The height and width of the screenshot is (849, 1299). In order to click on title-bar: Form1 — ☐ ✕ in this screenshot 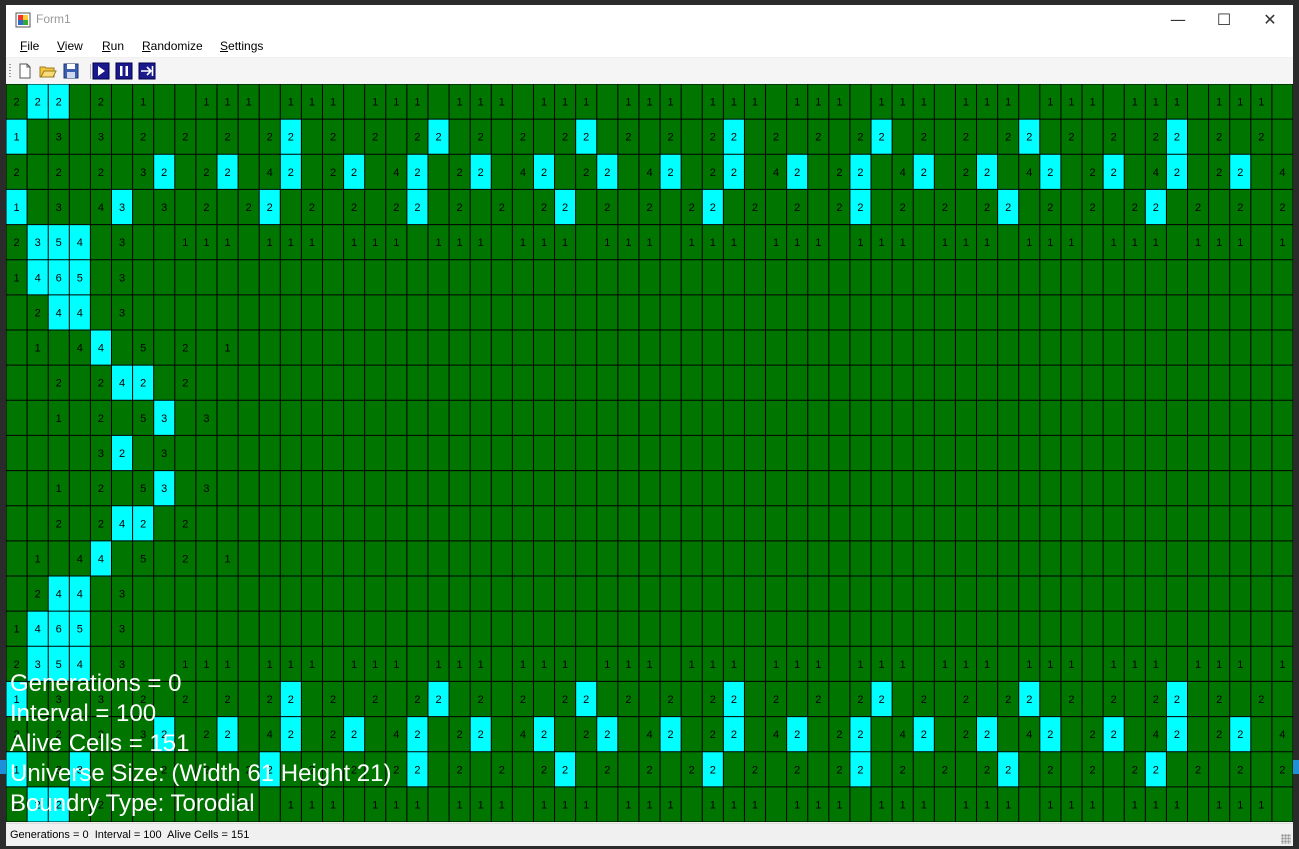, I will do `click(649, 20)`.